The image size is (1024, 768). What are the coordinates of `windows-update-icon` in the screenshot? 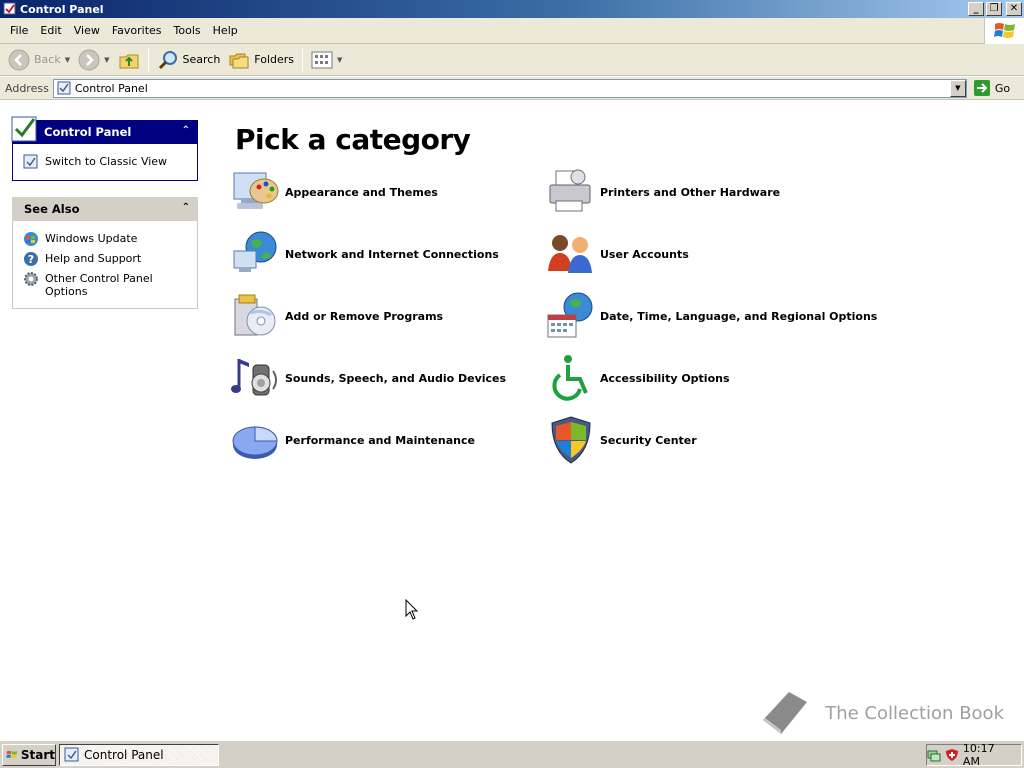 It's located at (31, 239).